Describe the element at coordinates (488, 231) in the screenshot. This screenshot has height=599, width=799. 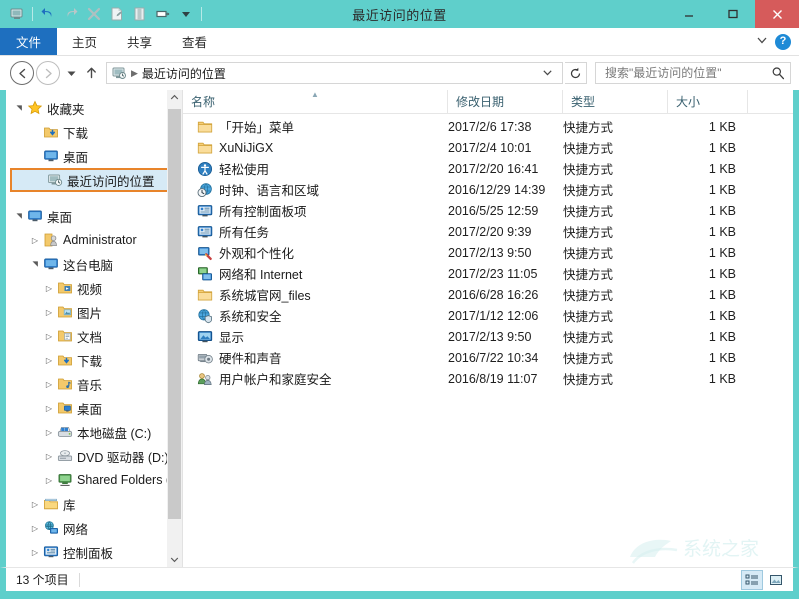
I see `table-row: 所有任务 2017/2/20 9:39 快捷方式 1 KB` at that location.